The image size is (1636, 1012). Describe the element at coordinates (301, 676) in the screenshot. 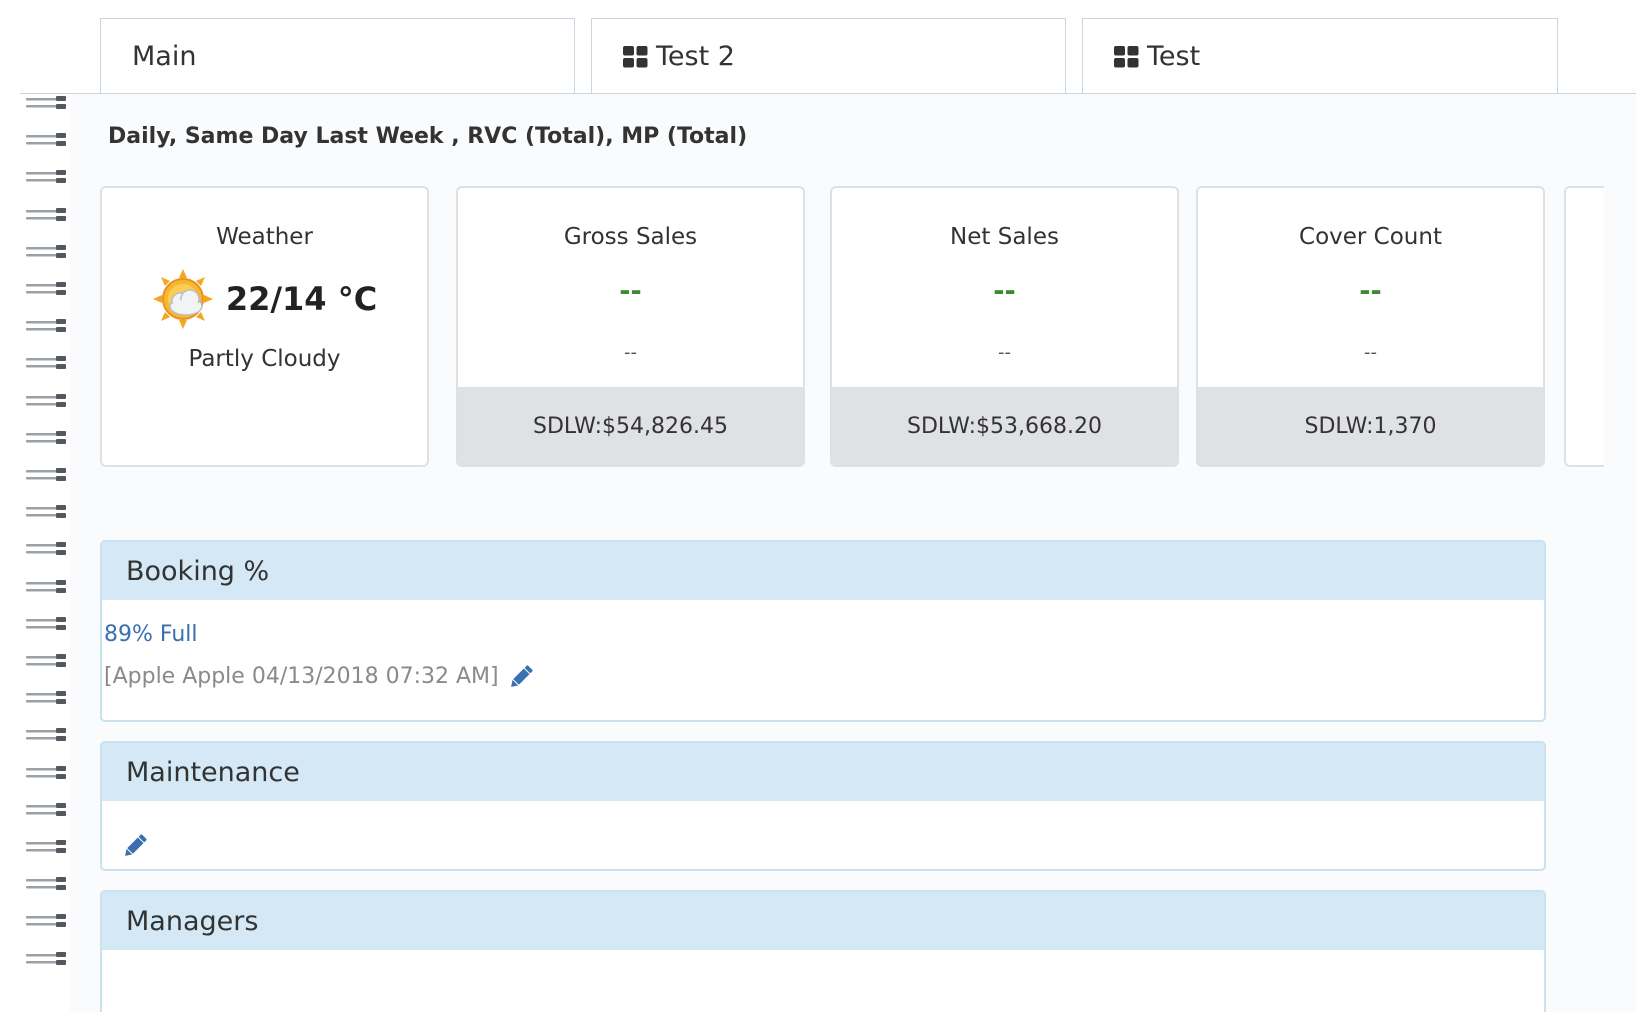

I see `booking-meta: [Apple Apple 04/13/2018 07:32 AM]` at that location.